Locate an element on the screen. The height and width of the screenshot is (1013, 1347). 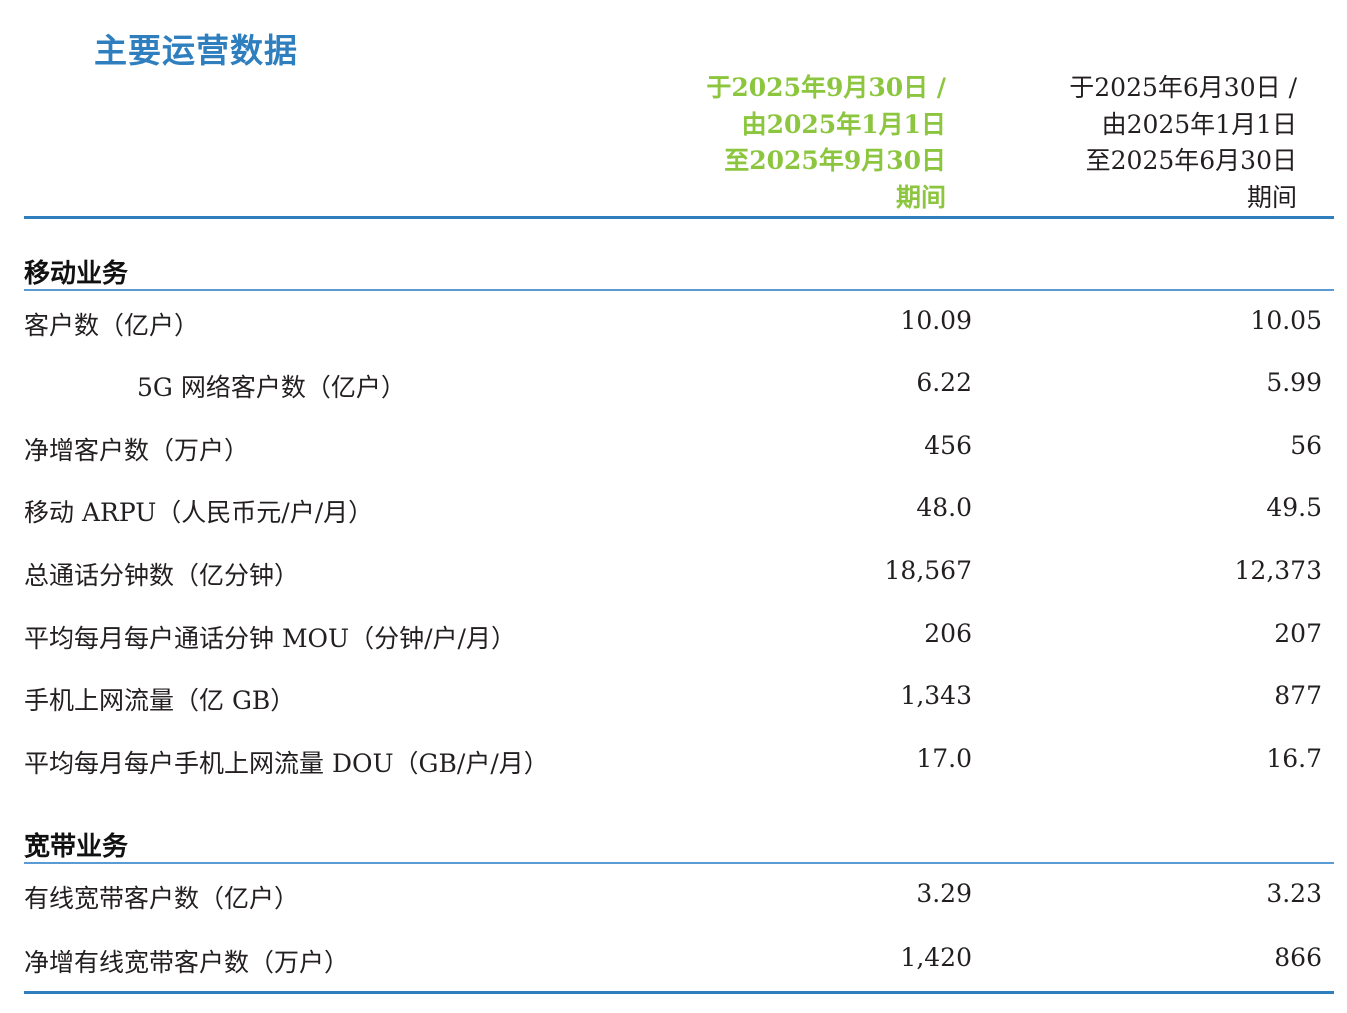
row-value-current: 10.09 is located at coordinates (936, 320).